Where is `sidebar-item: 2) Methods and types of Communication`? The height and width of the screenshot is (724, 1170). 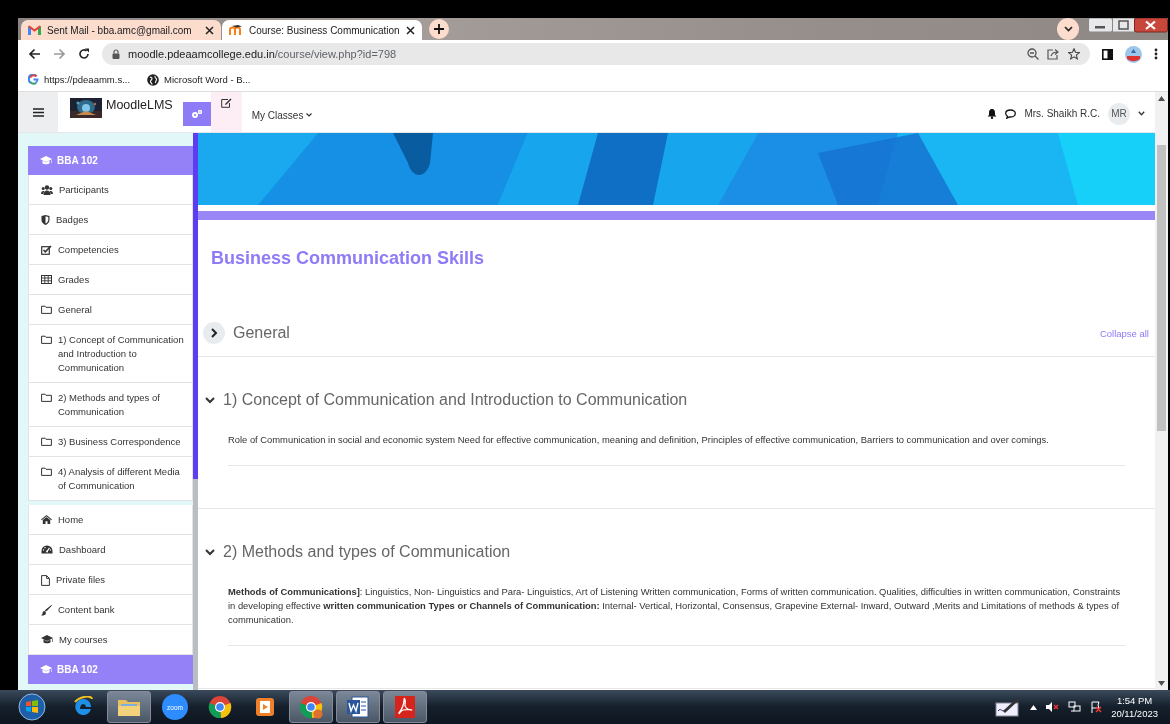 sidebar-item: 2) Methods and types of Communication is located at coordinates (110, 405).